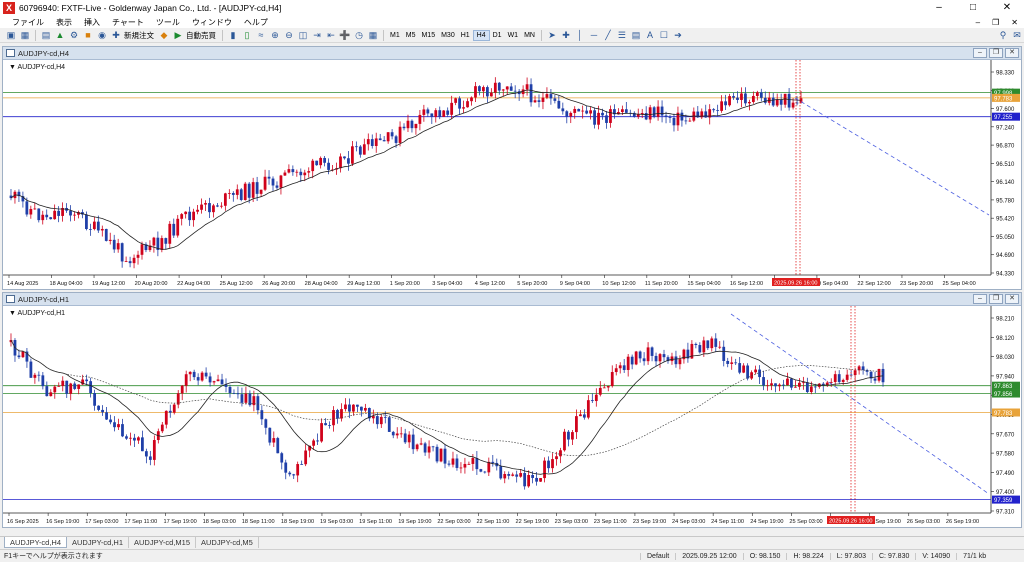 Image resolution: width=1024 pixels, height=562 pixels. I want to click on timeframe-m5: M5, so click(411, 35).